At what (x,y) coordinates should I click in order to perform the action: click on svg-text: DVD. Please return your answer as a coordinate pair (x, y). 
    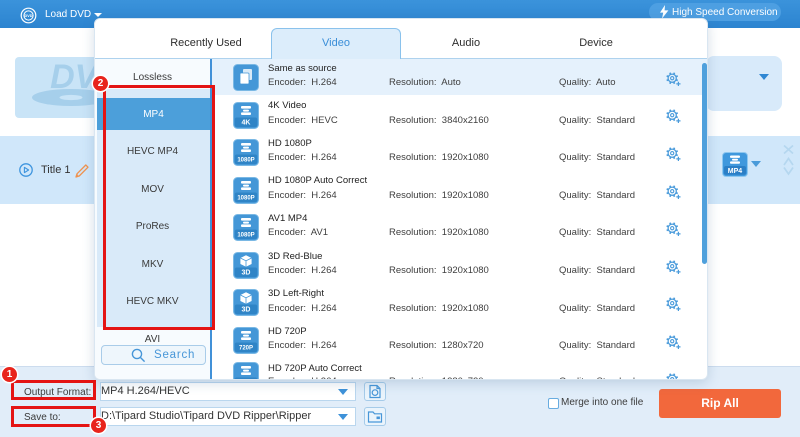
    Looking at the image, I should click on (28, 16).